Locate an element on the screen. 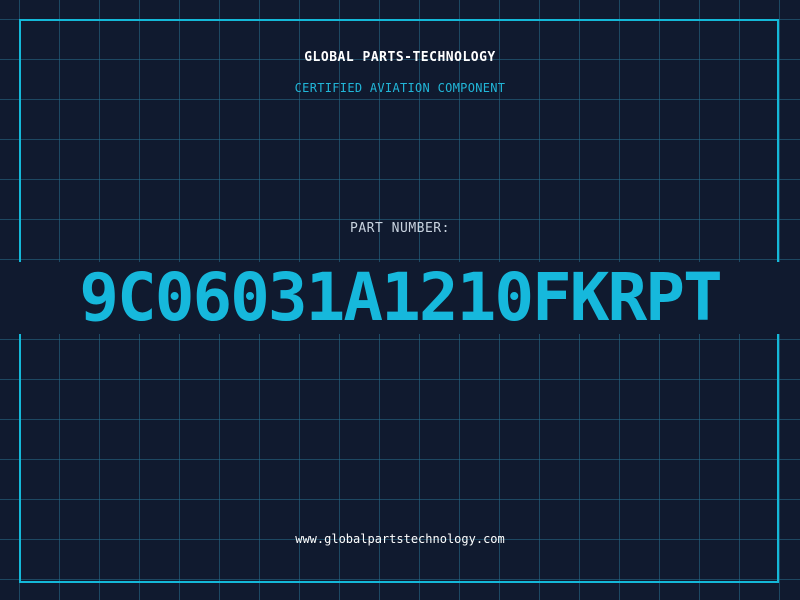  certification-subtitle: CERTIFIED AVIATION COMPONENT is located at coordinates (400, 88).